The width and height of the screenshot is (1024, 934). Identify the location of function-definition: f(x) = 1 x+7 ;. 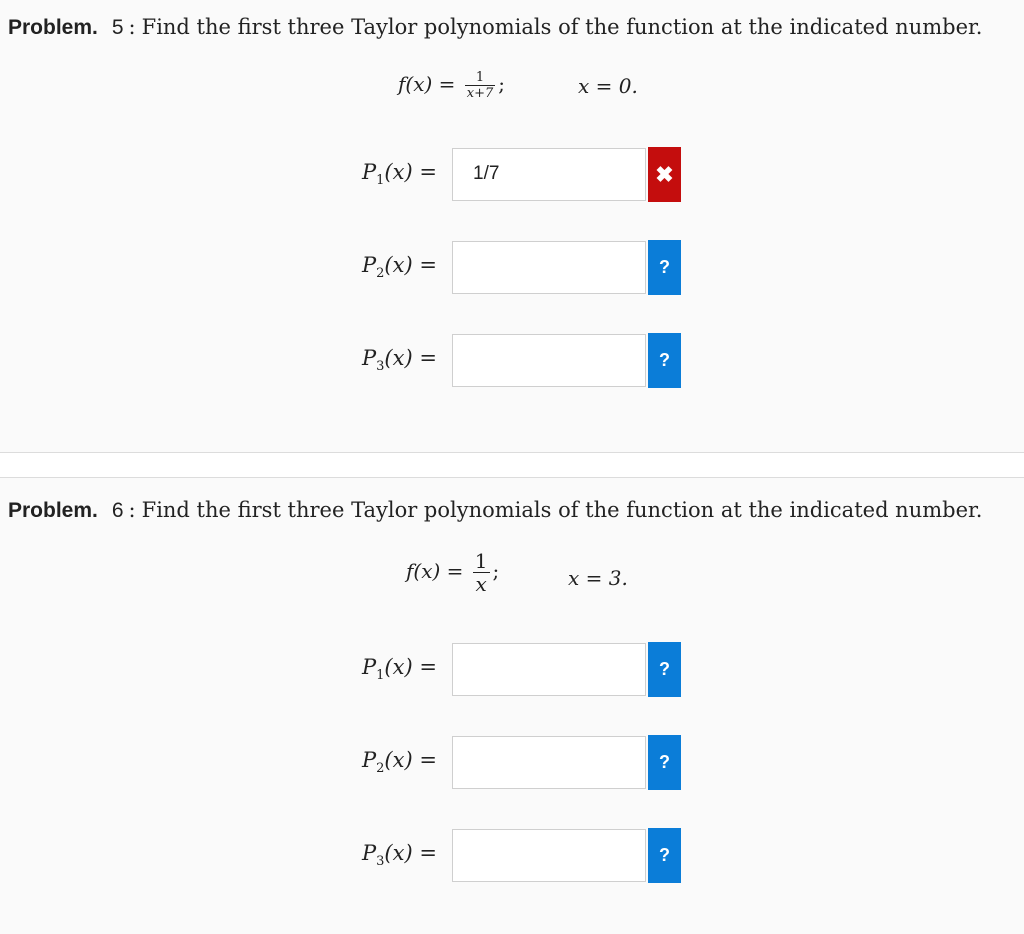
(451, 85).